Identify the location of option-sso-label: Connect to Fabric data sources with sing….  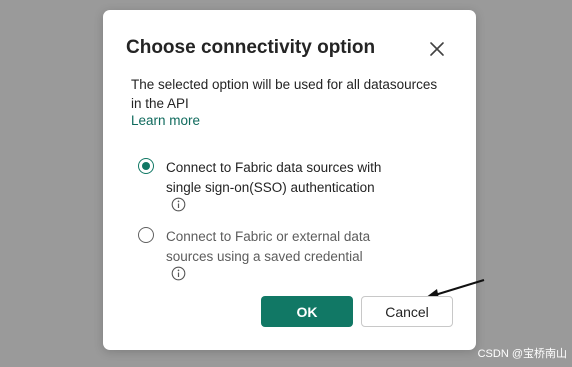
(274, 177).